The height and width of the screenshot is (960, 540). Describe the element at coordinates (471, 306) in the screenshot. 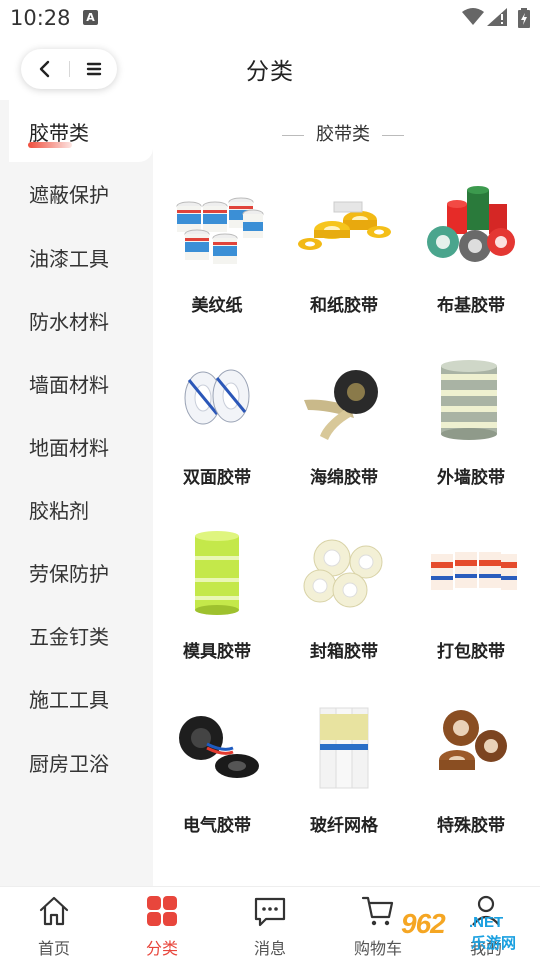

I see `product-name: 布基胶带` at that location.